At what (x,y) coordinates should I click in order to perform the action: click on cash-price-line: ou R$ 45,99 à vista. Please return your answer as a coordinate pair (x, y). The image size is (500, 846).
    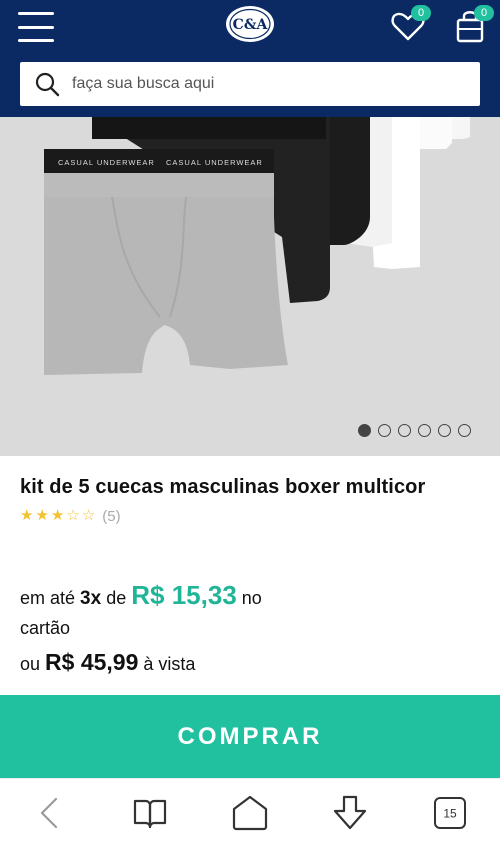
    Looking at the image, I should click on (107, 663).